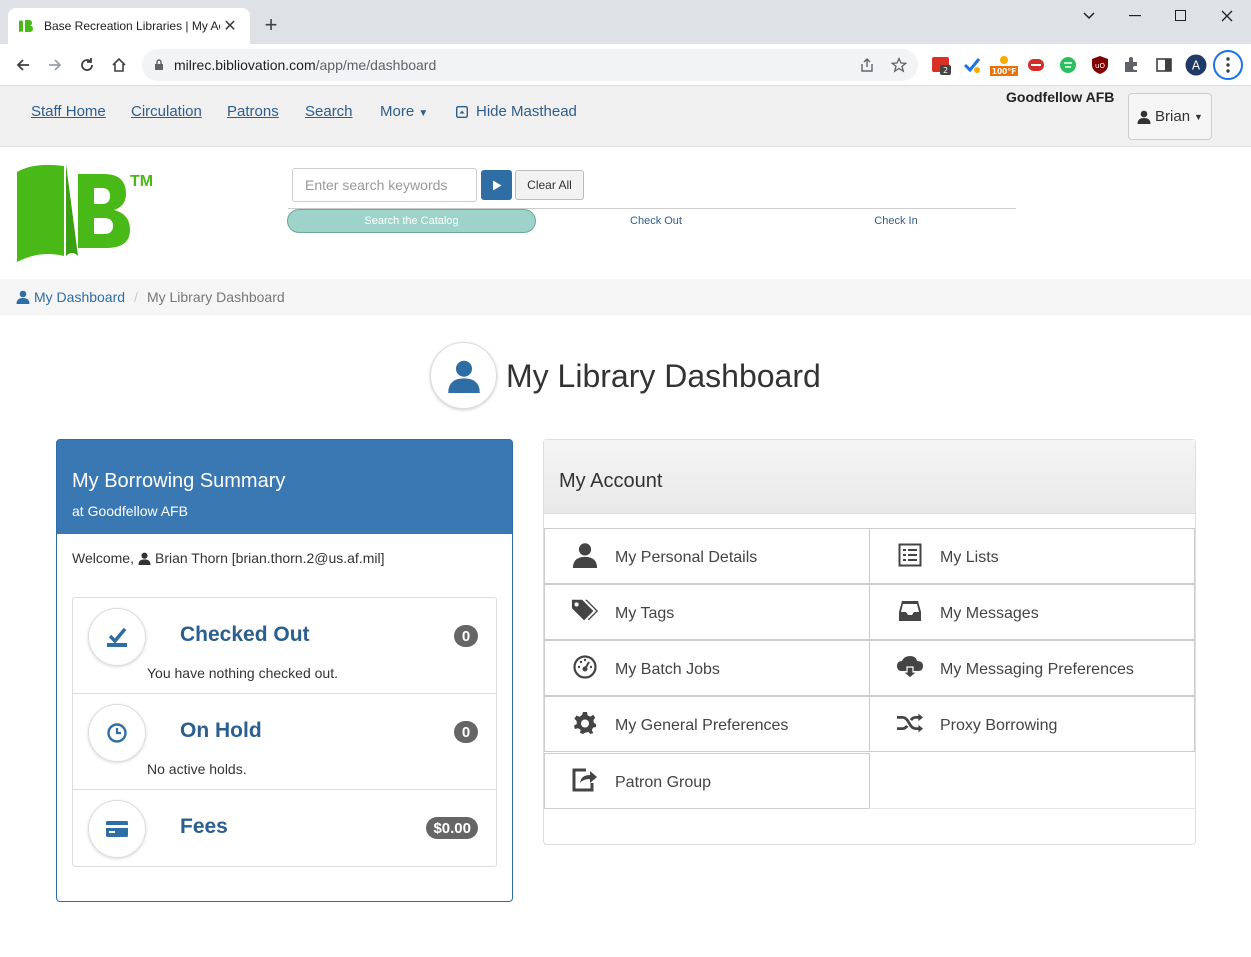  I want to click on extension-check-icon, so click(972, 65).